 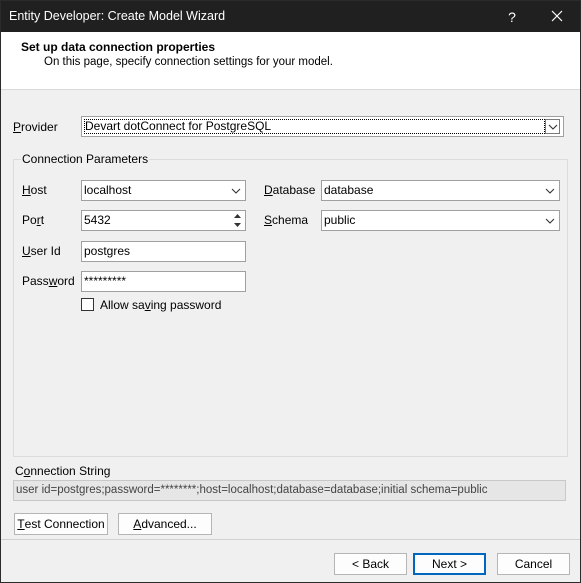 What do you see at coordinates (117, 16) in the screenshot?
I see `window-title: Entity Developer: Create Model Wizard` at bounding box center [117, 16].